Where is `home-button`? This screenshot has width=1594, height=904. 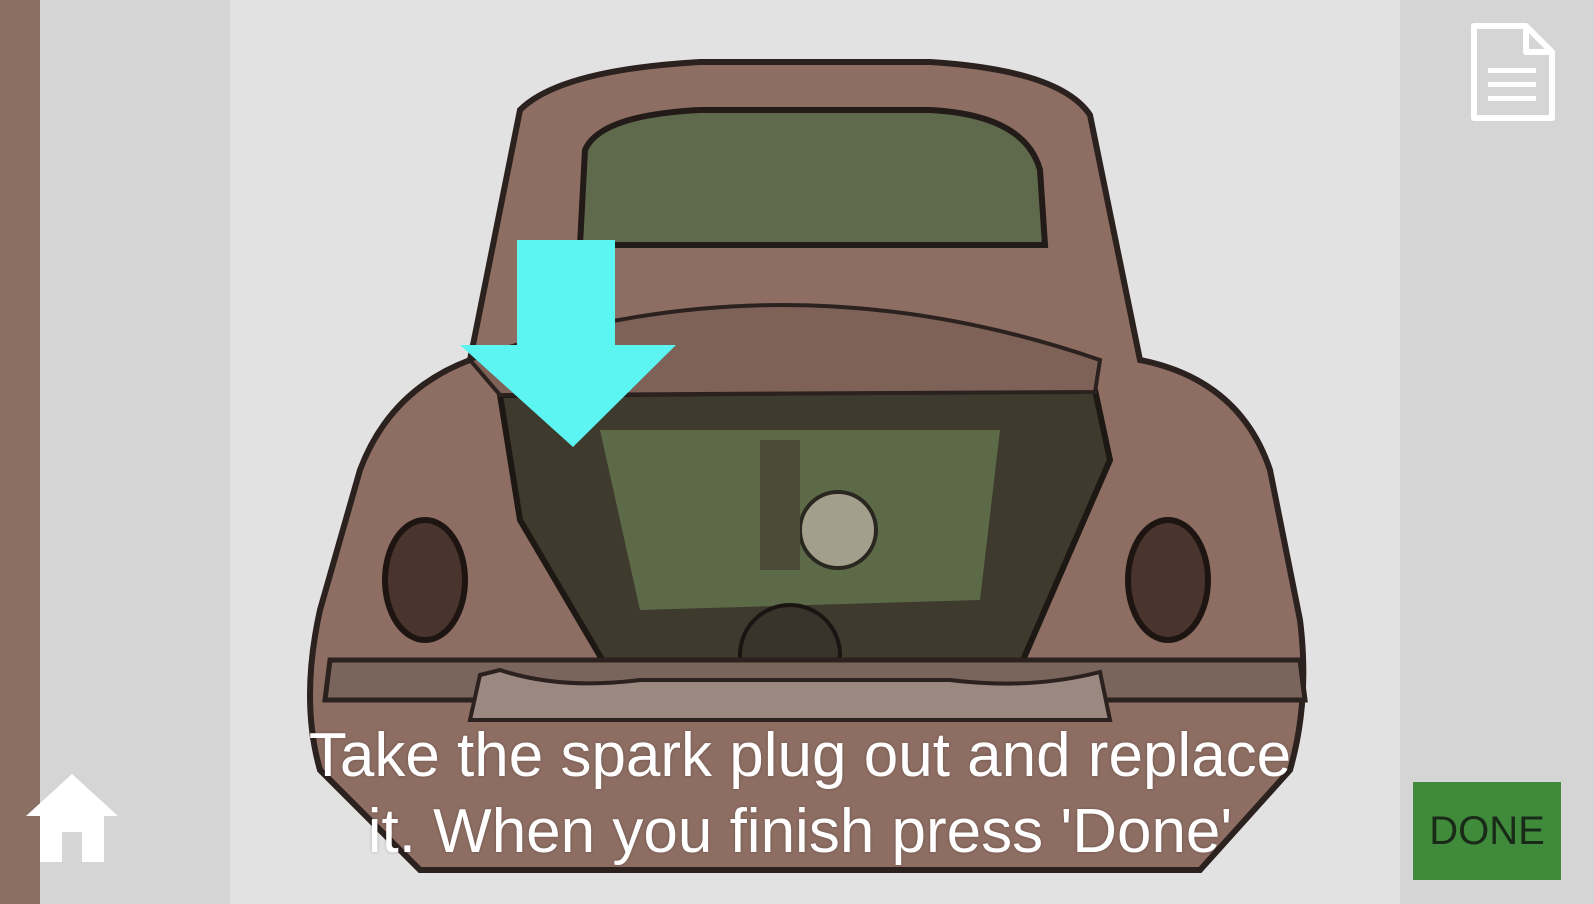
home-button is located at coordinates (72, 818).